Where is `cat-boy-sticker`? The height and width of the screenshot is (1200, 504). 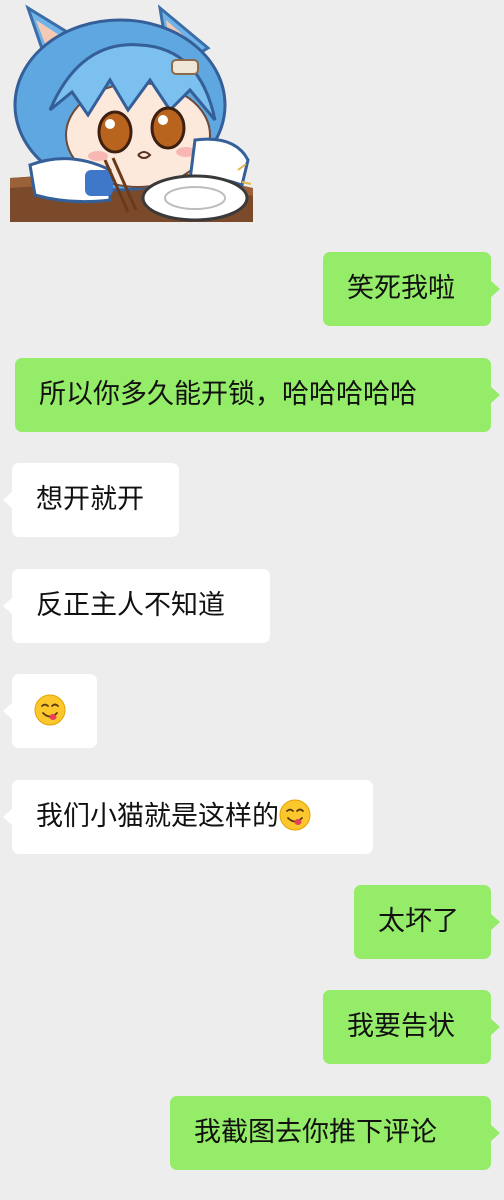 cat-boy-sticker is located at coordinates (131, 111).